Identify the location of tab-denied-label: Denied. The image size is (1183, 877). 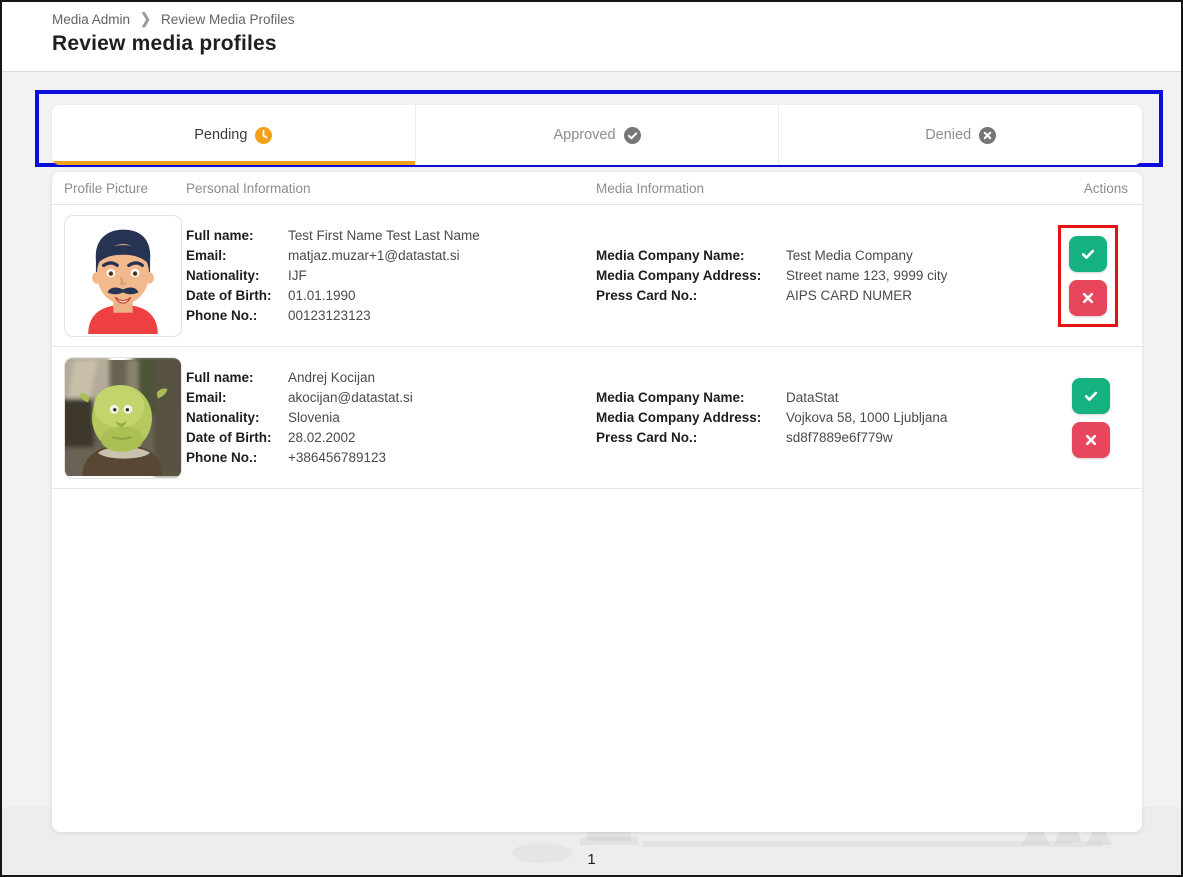
(948, 135).